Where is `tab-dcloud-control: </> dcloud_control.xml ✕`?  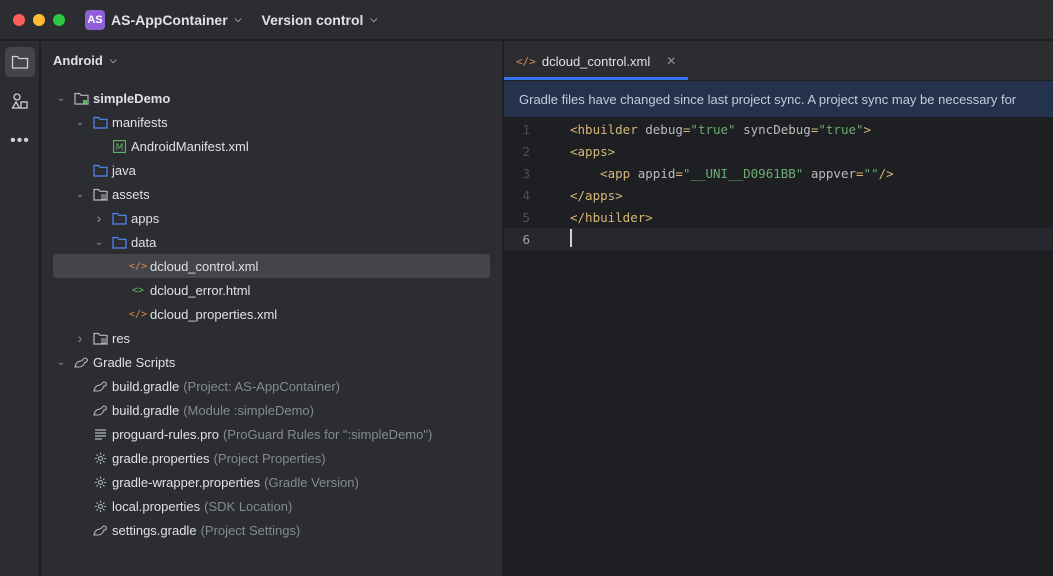 tab-dcloud-control: </> dcloud_control.xml ✕ is located at coordinates (596, 61).